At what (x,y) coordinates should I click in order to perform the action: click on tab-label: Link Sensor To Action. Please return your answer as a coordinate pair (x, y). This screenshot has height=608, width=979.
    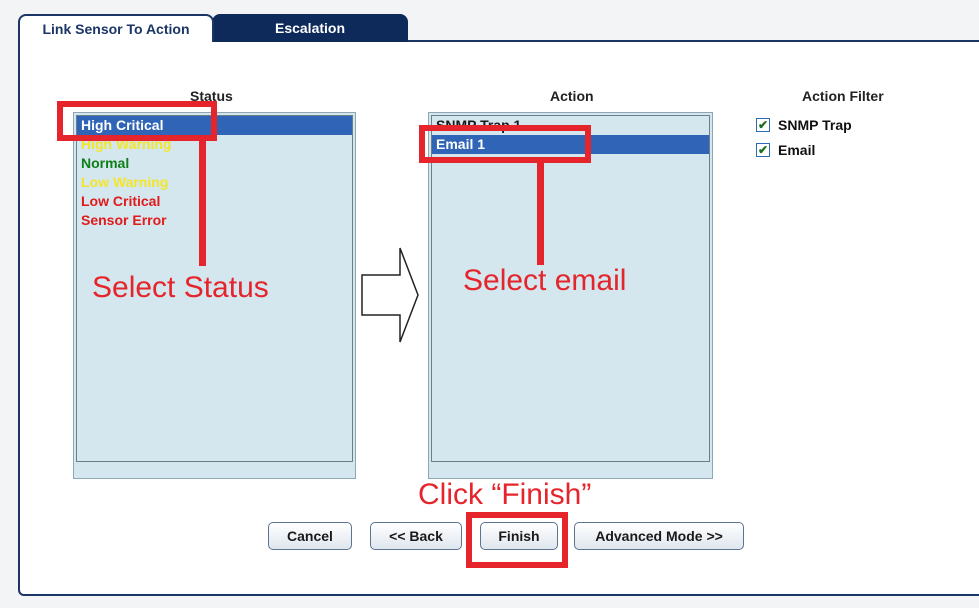
    Looking at the image, I should click on (116, 29).